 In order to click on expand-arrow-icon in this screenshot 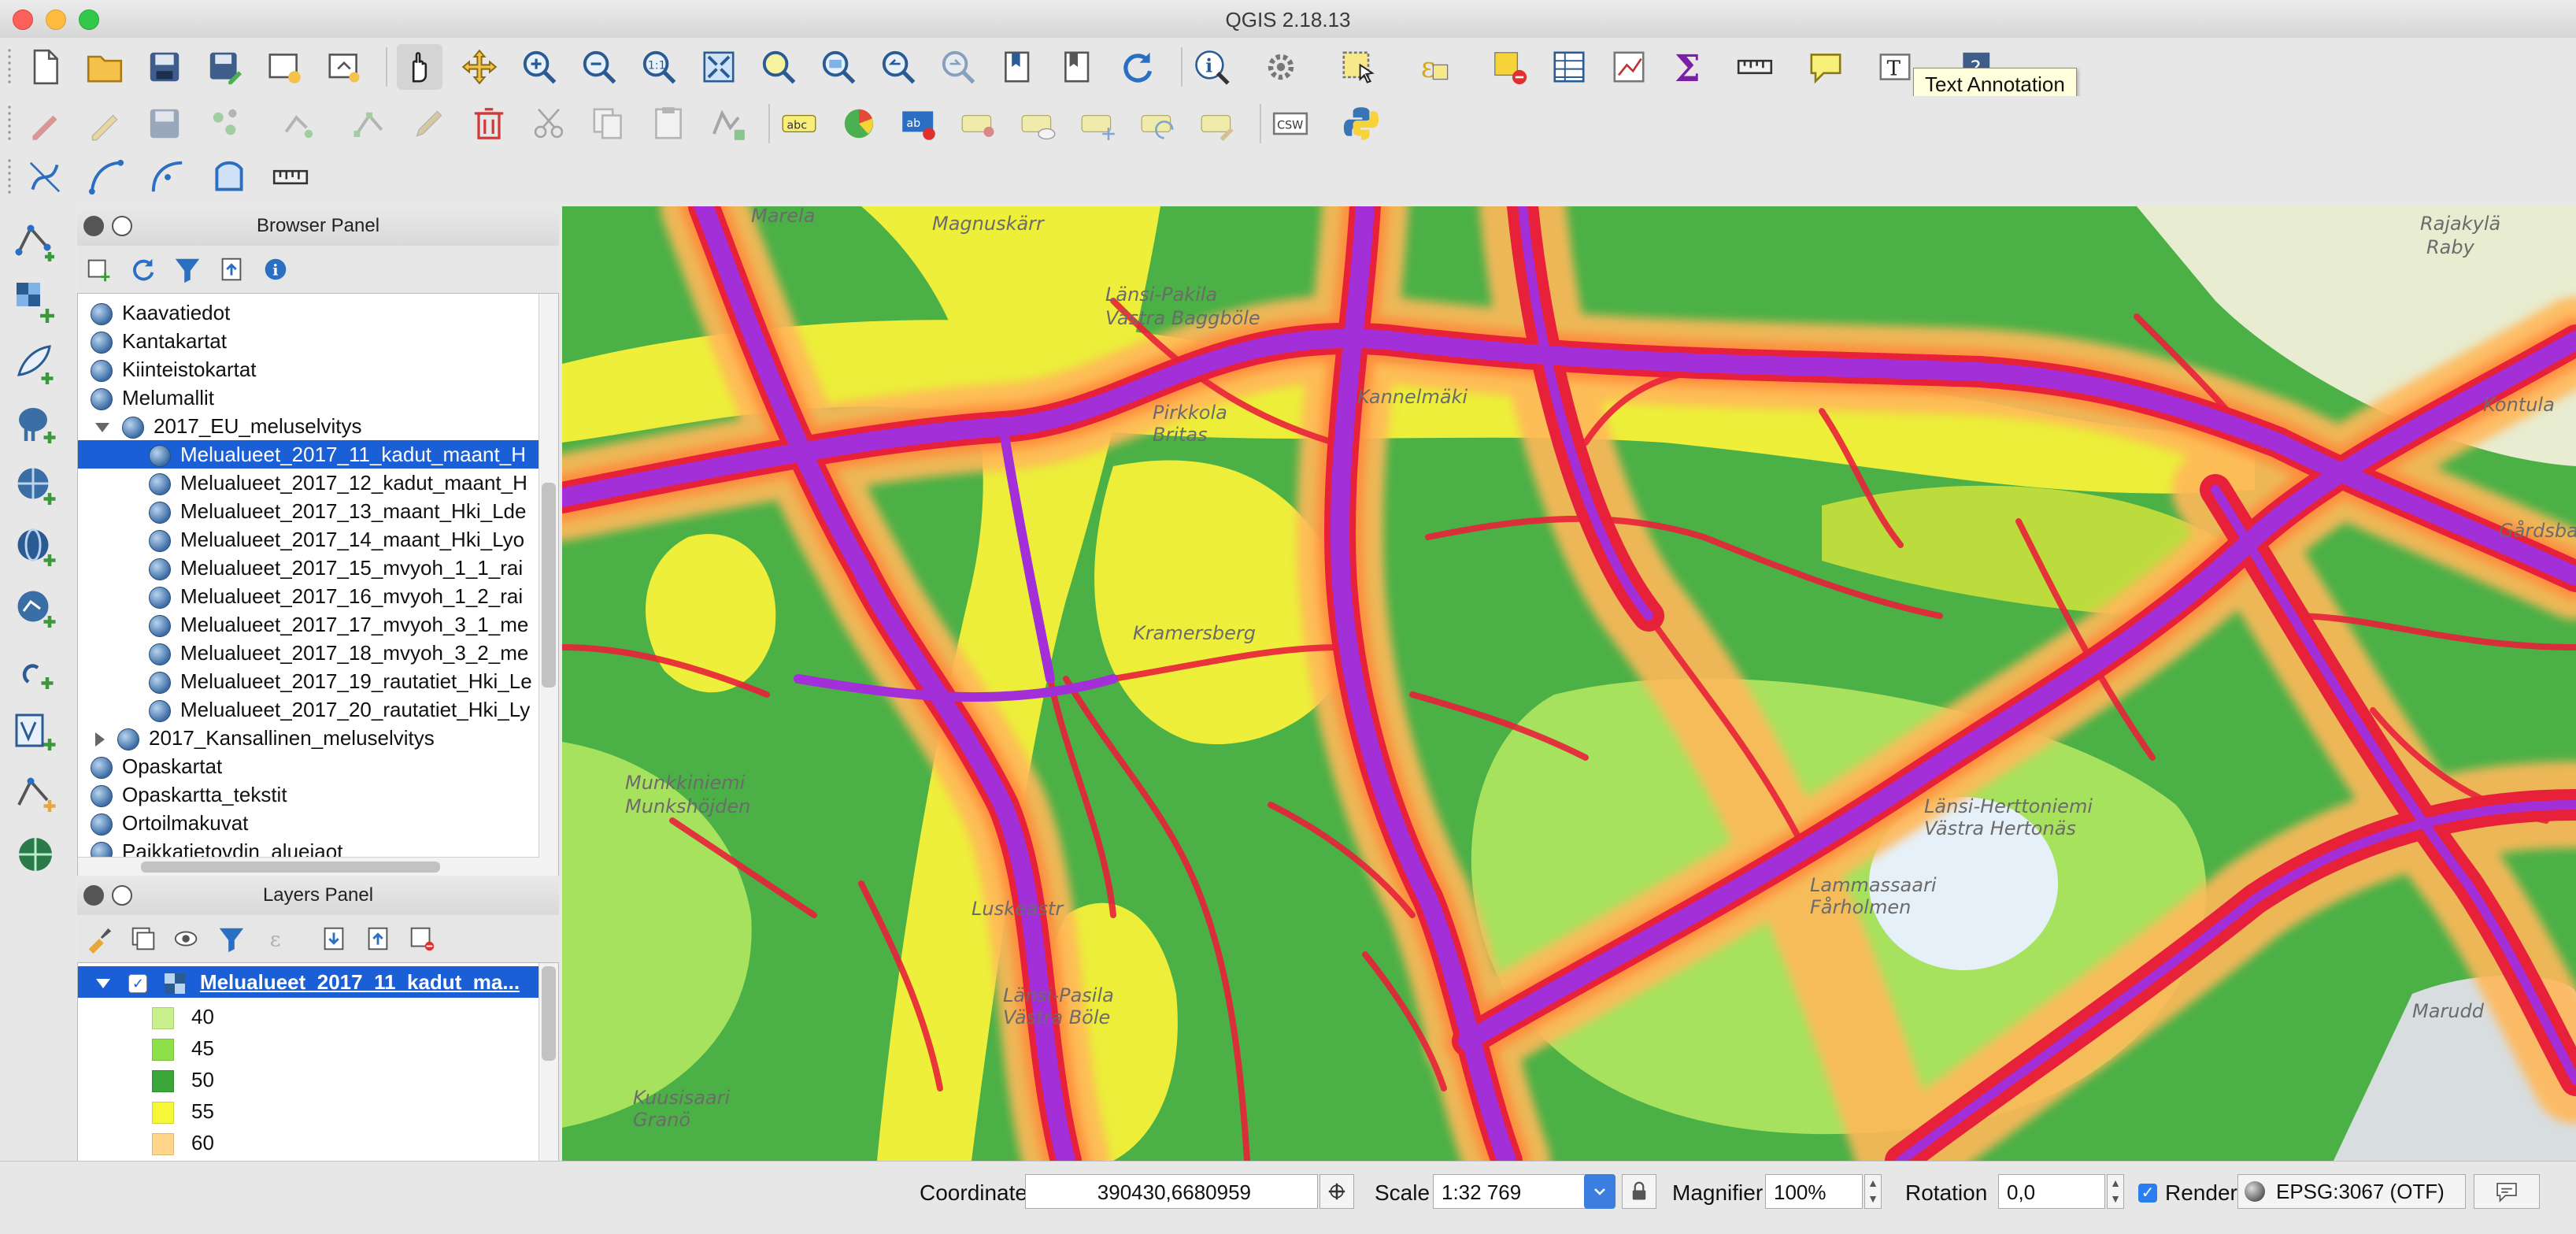, I will do `click(100, 740)`.